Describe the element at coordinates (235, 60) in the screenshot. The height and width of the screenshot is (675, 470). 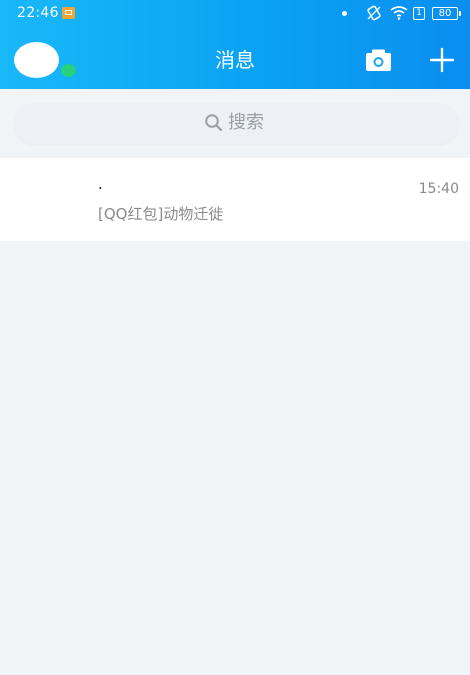
I see `page-title: 消息` at that location.